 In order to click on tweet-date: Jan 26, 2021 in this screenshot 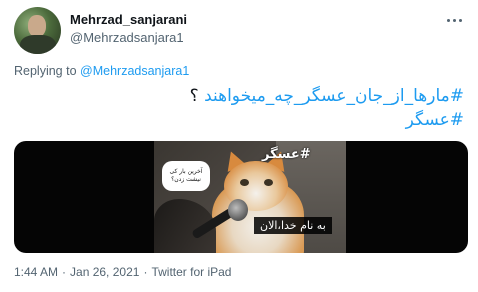, I will do `click(104, 272)`.